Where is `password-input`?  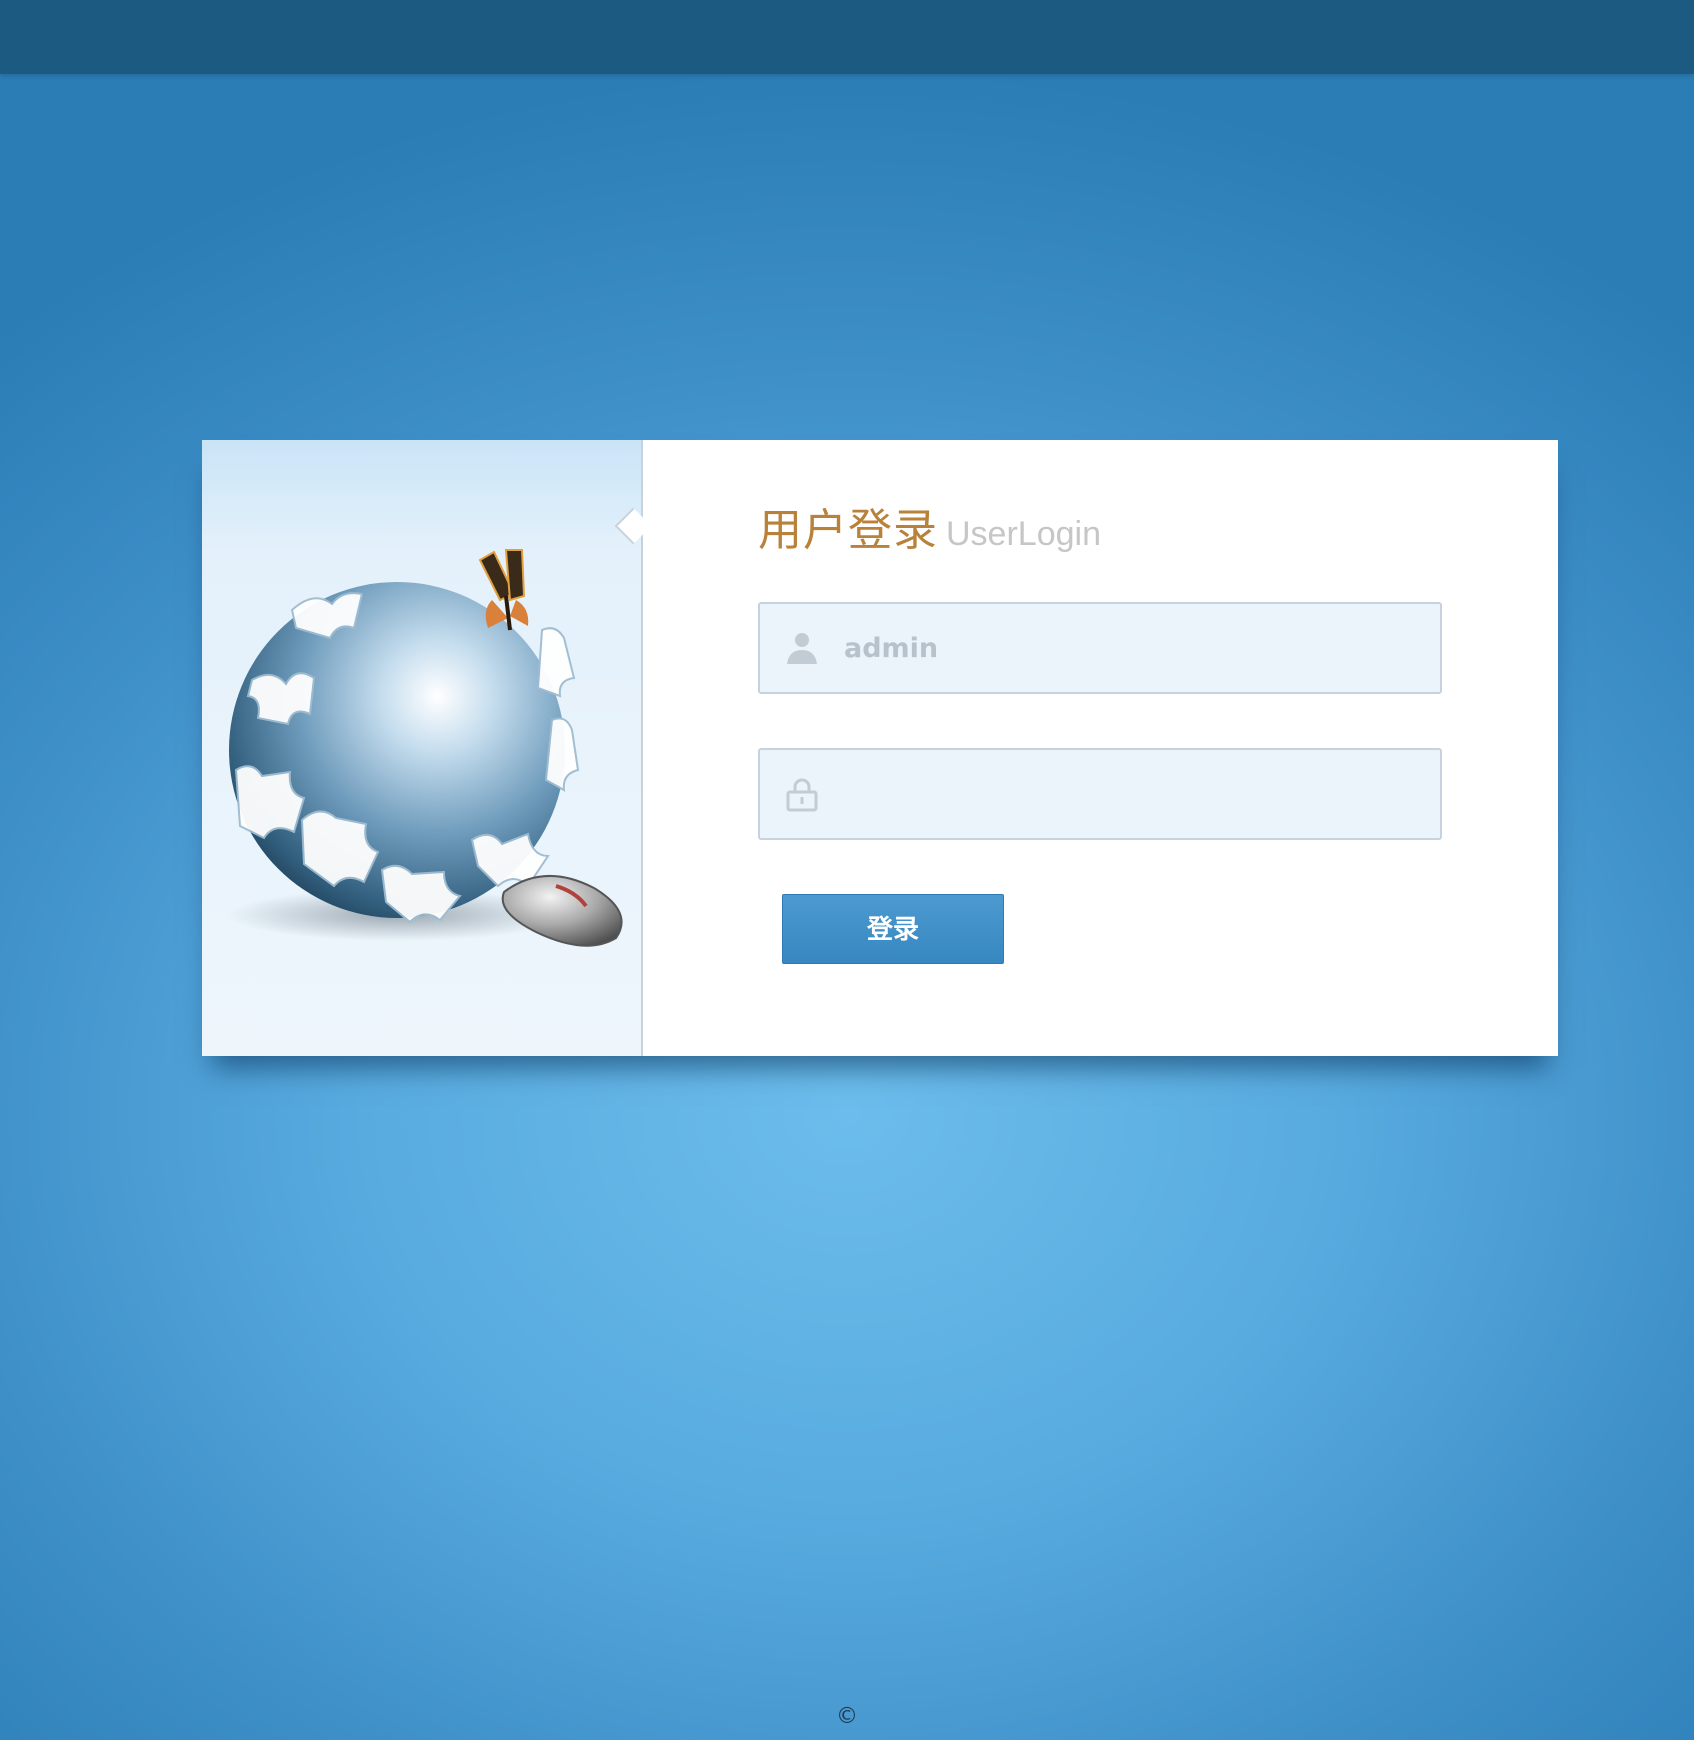
password-input is located at coordinates (1134, 794).